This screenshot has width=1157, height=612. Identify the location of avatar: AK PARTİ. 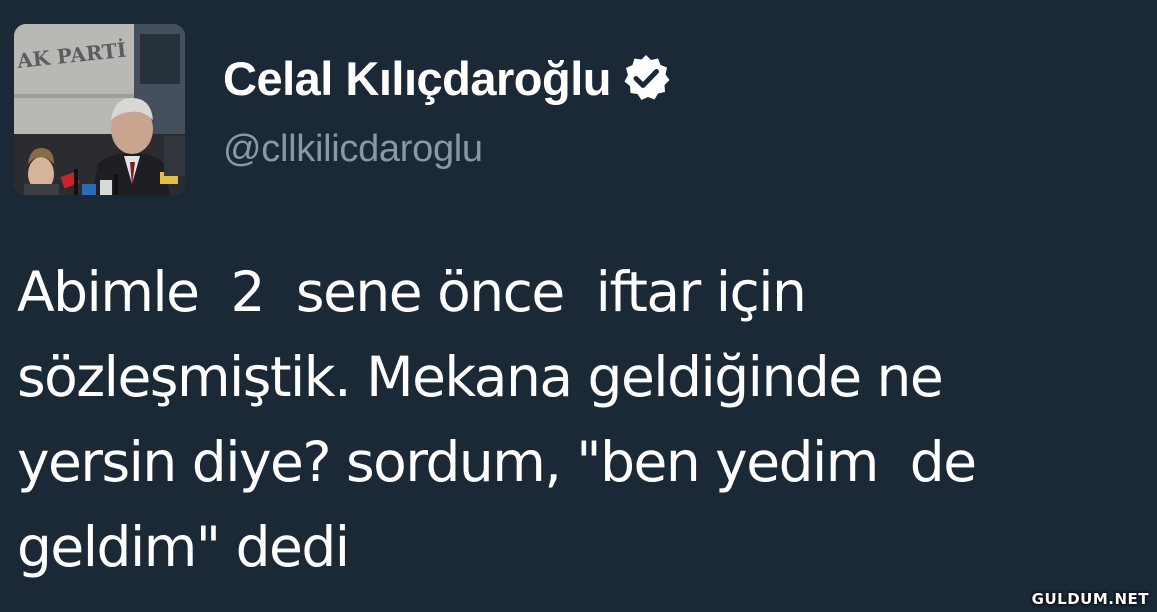
(99, 109).